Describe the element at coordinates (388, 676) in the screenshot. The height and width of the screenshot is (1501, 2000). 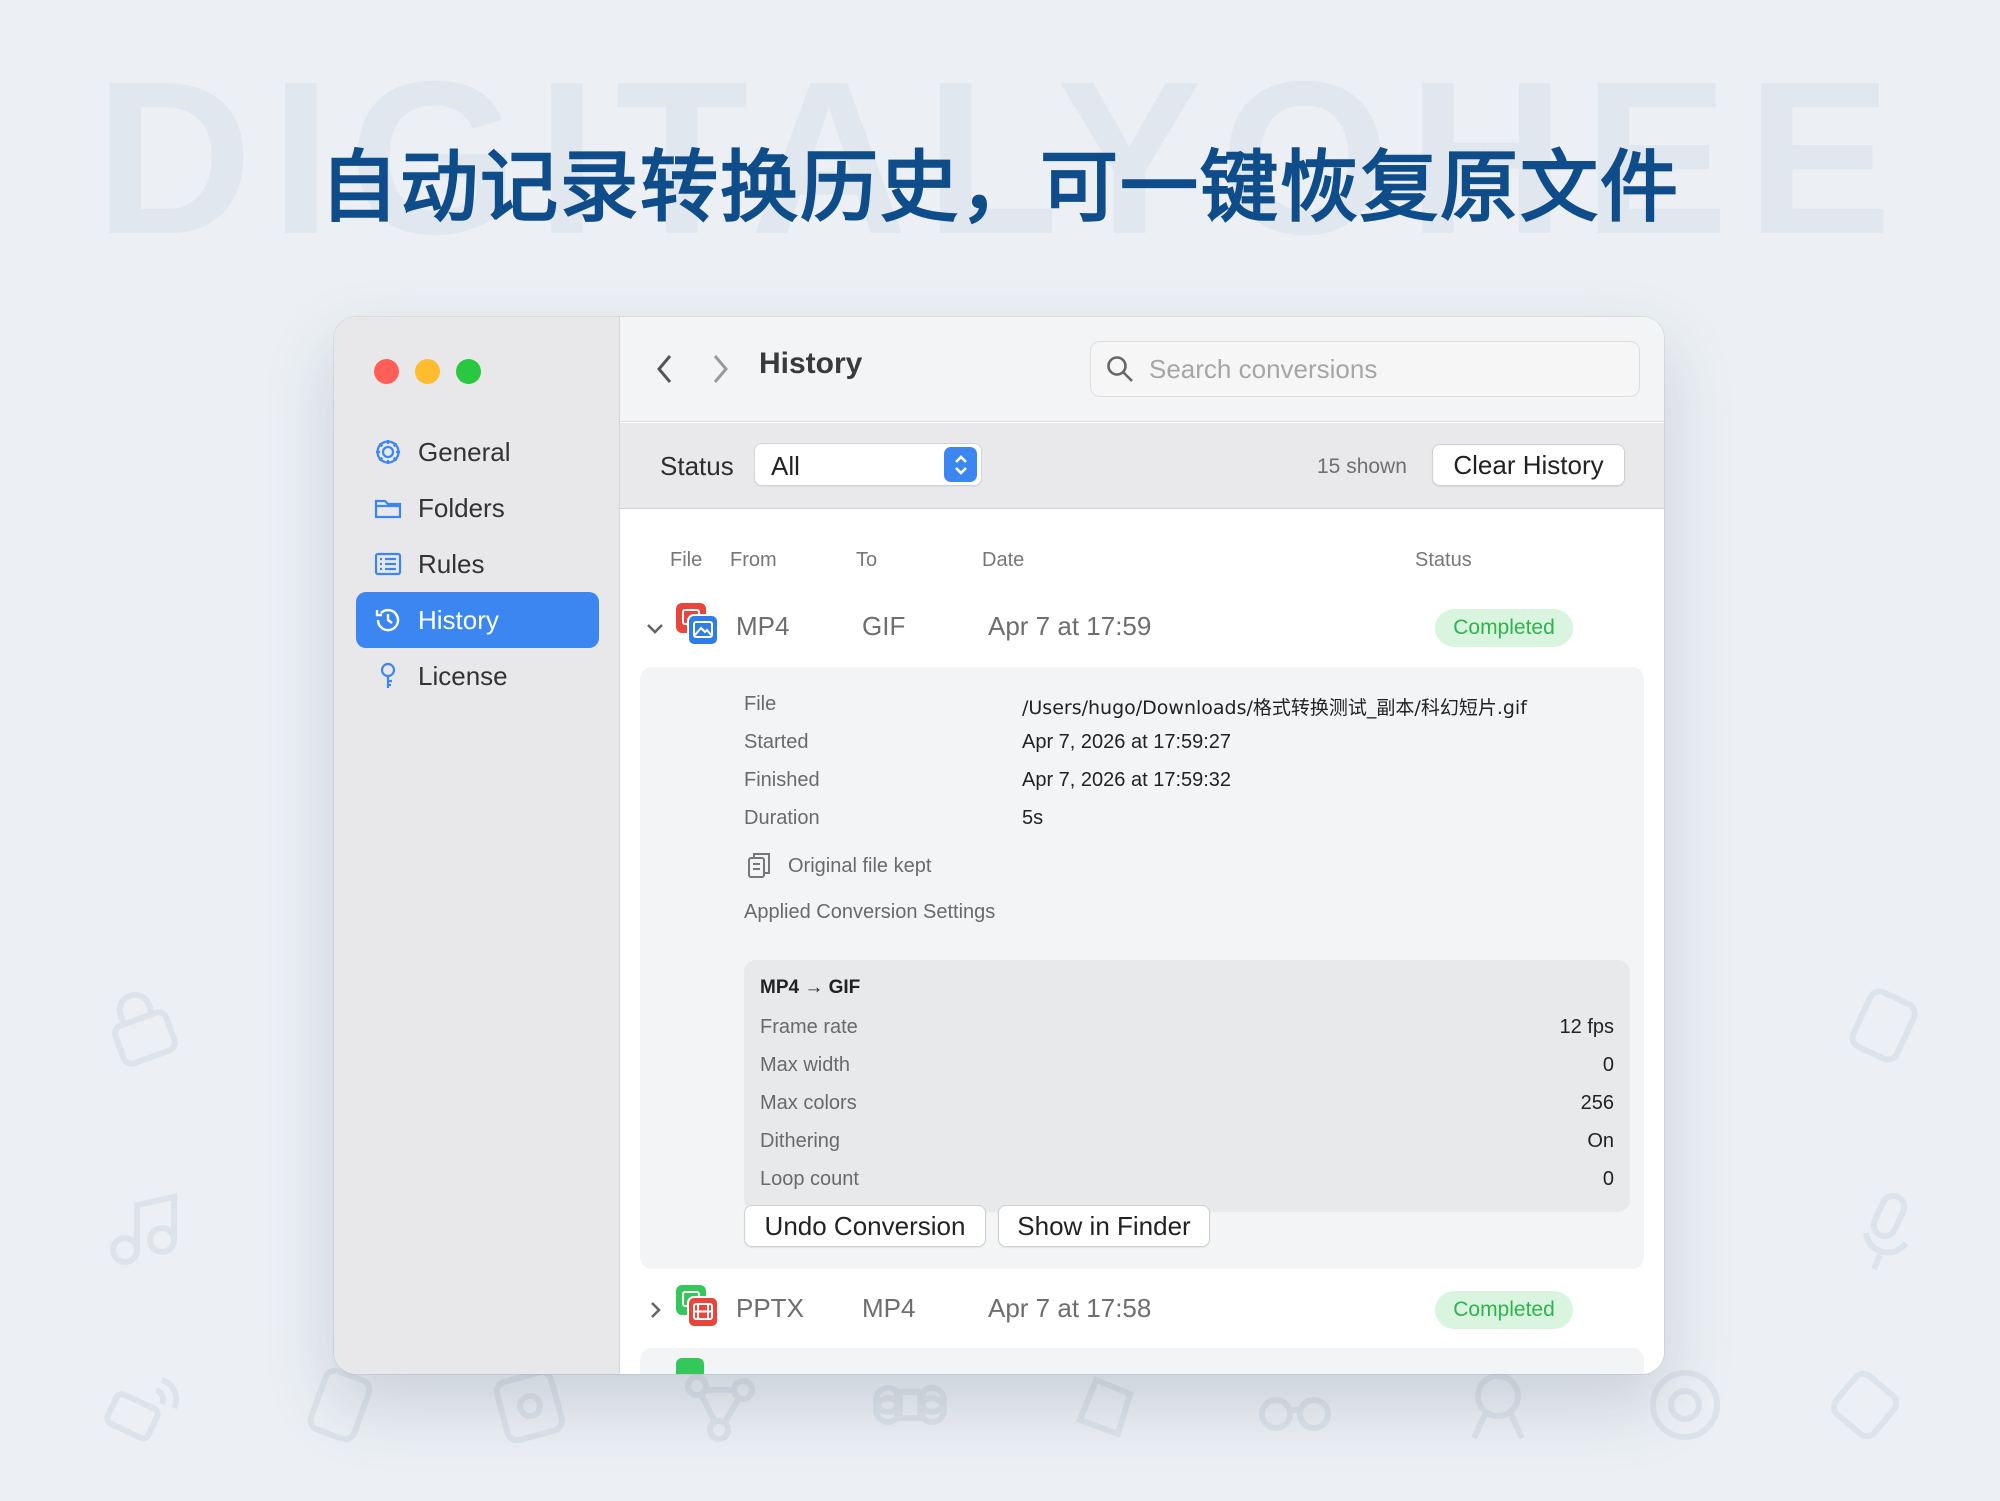
I see `key-icon` at that location.